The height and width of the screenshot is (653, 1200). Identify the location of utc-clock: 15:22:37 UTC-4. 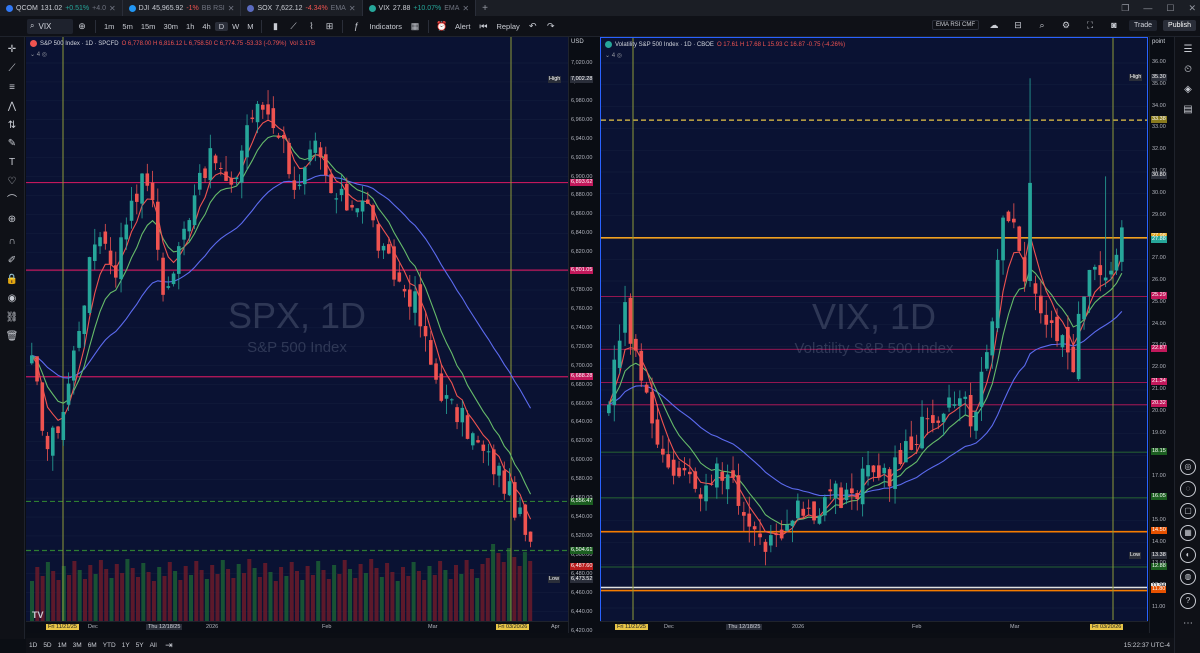
(1147, 645).